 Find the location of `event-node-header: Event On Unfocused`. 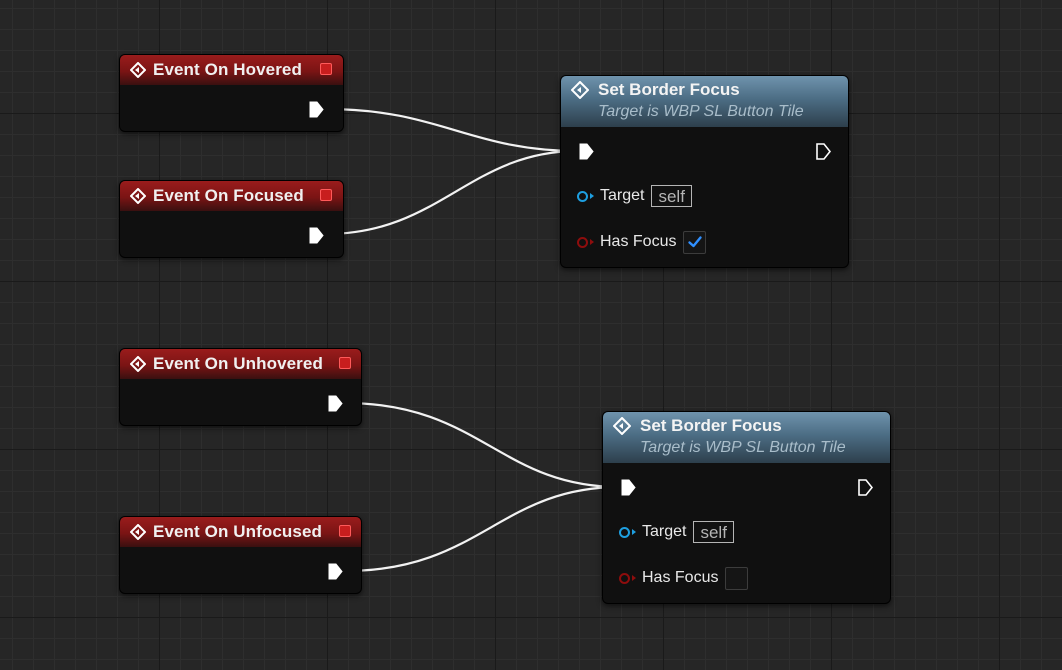

event-node-header: Event On Unfocused is located at coordinates (240, 532).